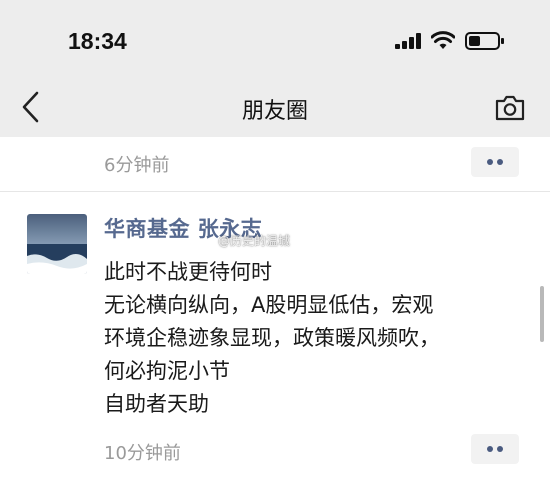 Image resolution: width=550 pixels, height=481 pixels. What do you see at coordinates (142, 453) in the screenshot?
I see `post-timestamp: 10分钟前` at bounding box center [142, 453].